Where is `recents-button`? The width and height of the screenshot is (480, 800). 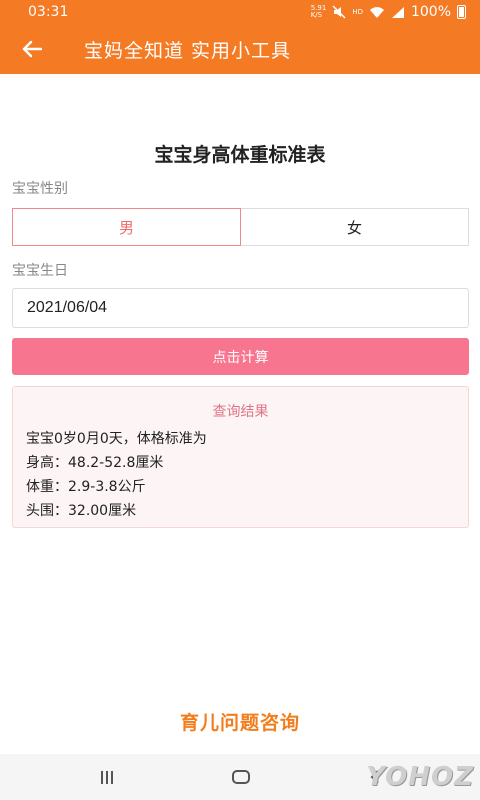 recents-button is located at coordinates (107, 777).